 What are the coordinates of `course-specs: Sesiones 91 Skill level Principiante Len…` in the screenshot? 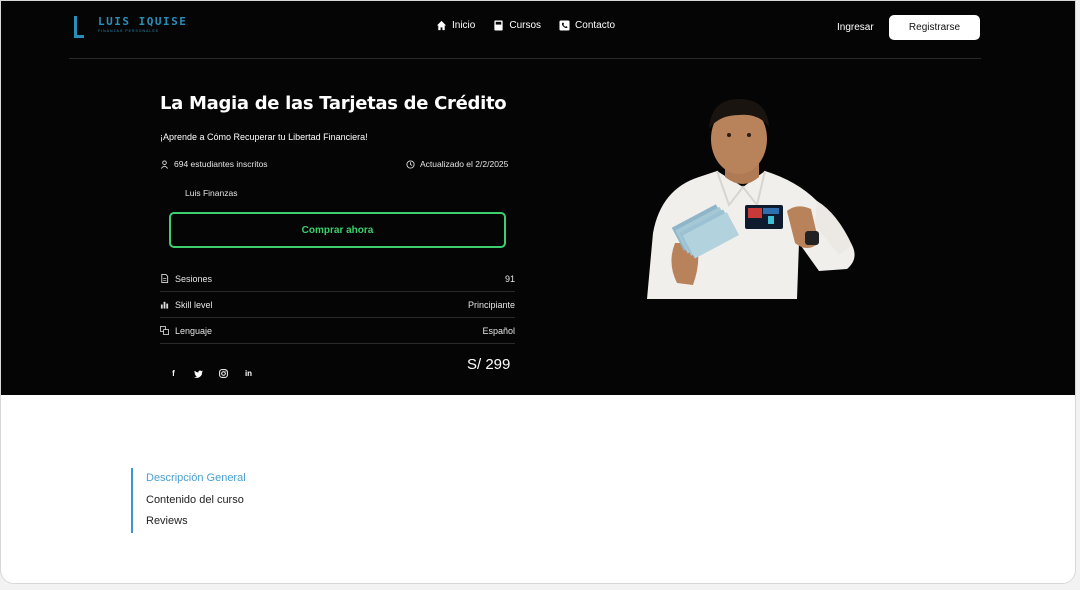 It's located at (337, 305).